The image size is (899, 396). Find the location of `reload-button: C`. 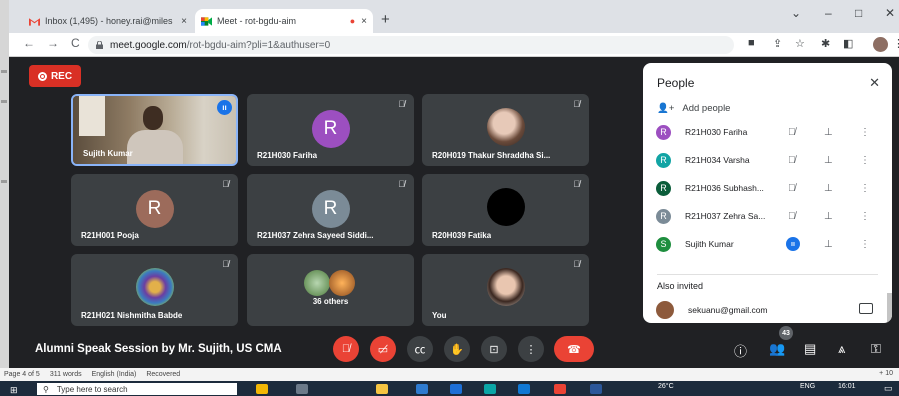

reload-button: C is located at coordinates (75, 43).